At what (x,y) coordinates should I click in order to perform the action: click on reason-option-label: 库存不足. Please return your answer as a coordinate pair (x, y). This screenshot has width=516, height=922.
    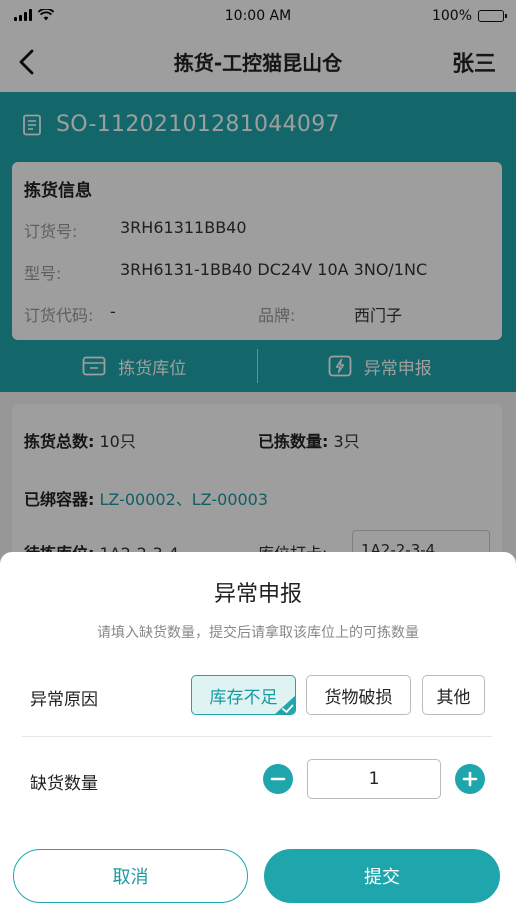
    Looking at the image, I should click on (243, 697).